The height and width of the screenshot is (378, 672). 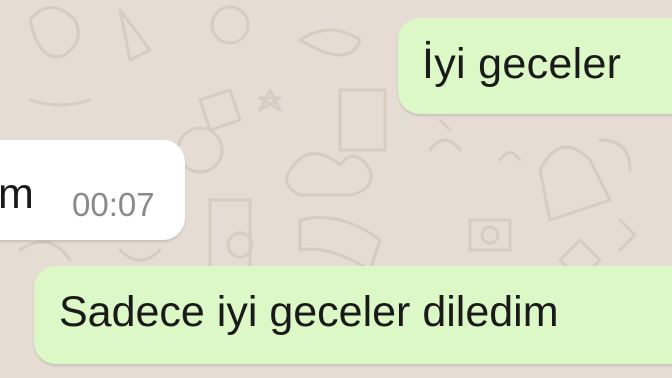 What do you see at coordinates (113, 204) in the screenshot?
I see `message-timestamp: 00:07` at bounding box center [113, 204].